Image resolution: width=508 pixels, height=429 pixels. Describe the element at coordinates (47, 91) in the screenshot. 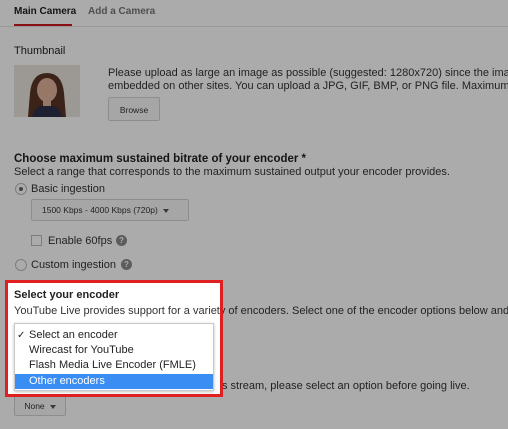

I see `thumbnail-image` at that location.